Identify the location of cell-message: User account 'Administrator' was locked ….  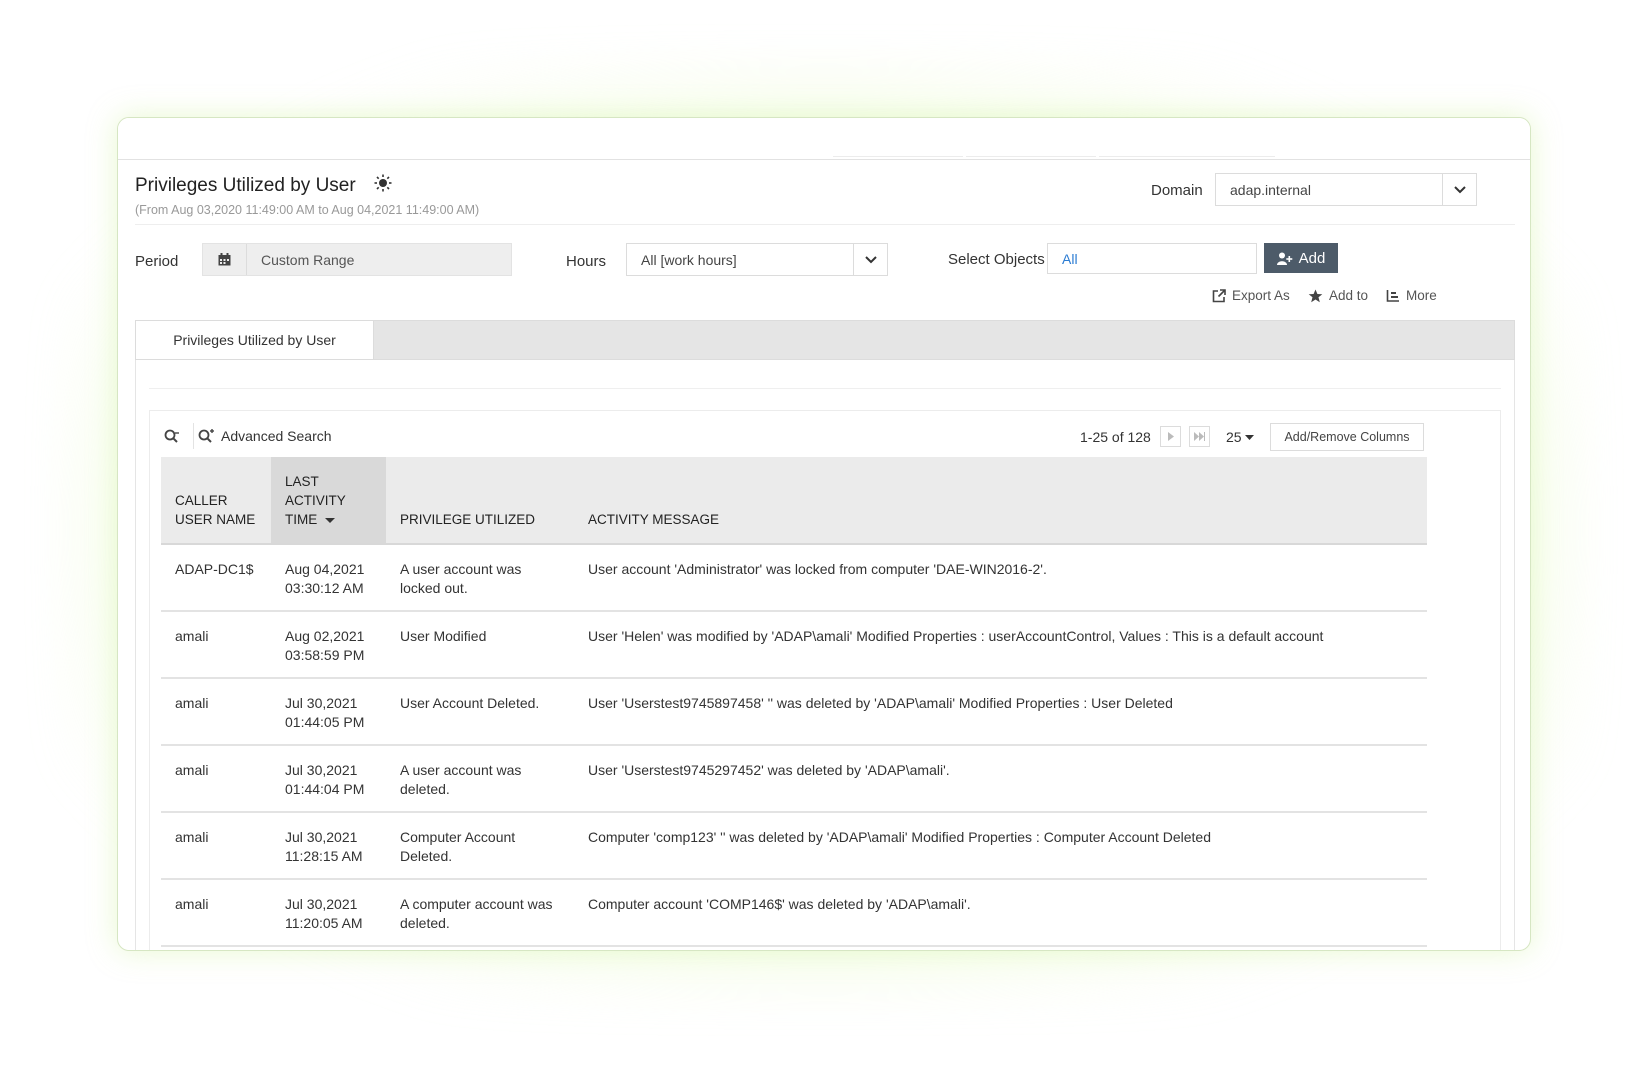
(1000, 578).